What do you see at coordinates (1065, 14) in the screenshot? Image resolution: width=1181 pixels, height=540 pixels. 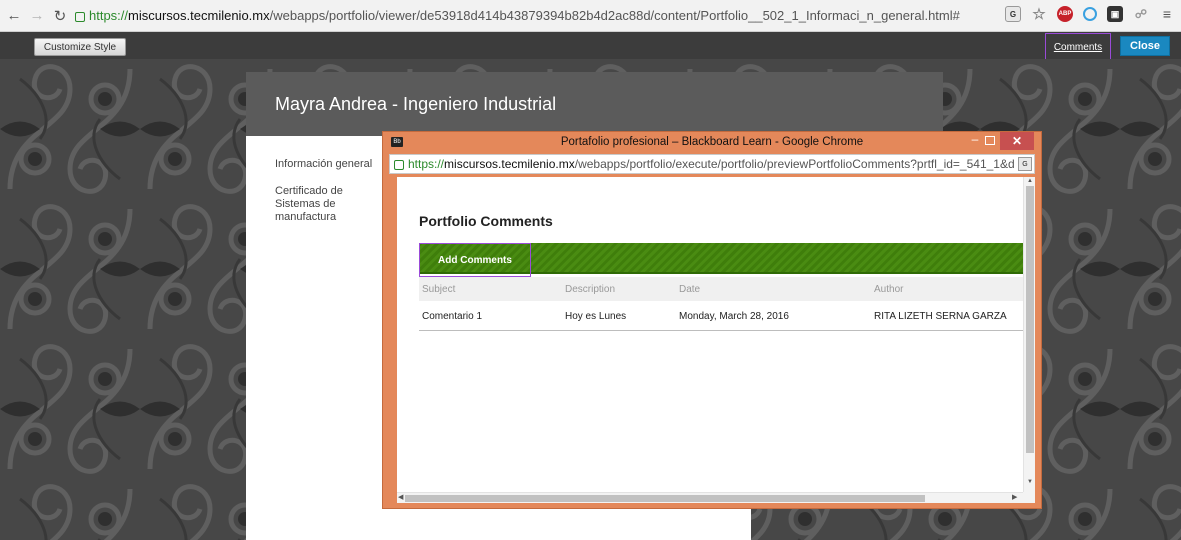 I see `adblock-icon: ABP` at bounding box center [1065, 14].